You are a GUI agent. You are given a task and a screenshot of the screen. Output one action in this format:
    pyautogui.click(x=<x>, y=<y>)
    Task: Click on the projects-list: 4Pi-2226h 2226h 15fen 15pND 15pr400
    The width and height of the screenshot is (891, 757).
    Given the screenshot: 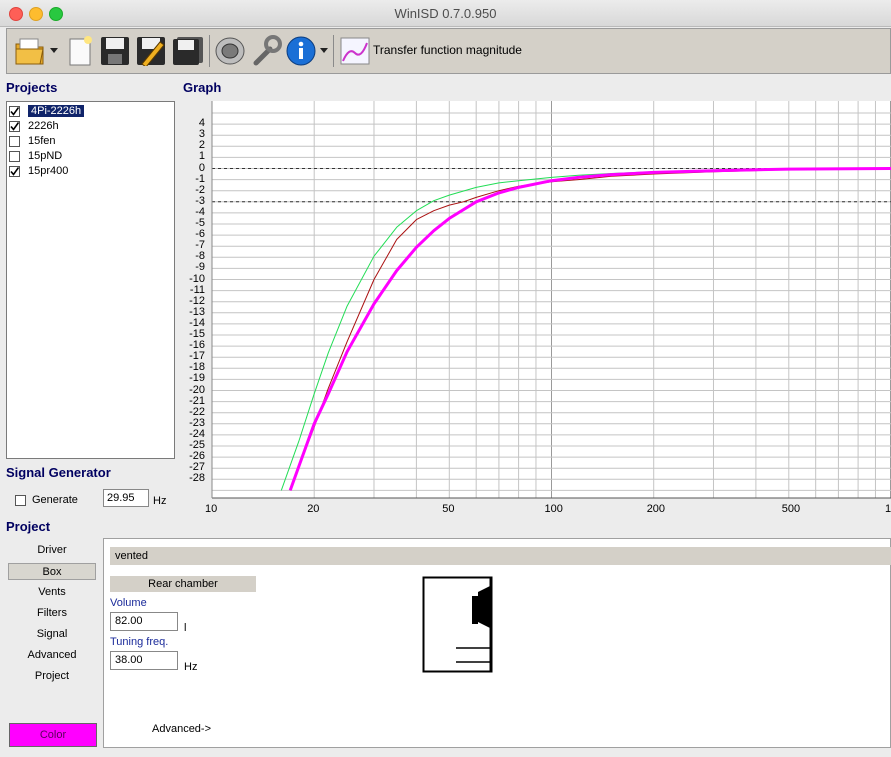 What is the action you would take?
    pyautogui.click(x=90, y=280)
    